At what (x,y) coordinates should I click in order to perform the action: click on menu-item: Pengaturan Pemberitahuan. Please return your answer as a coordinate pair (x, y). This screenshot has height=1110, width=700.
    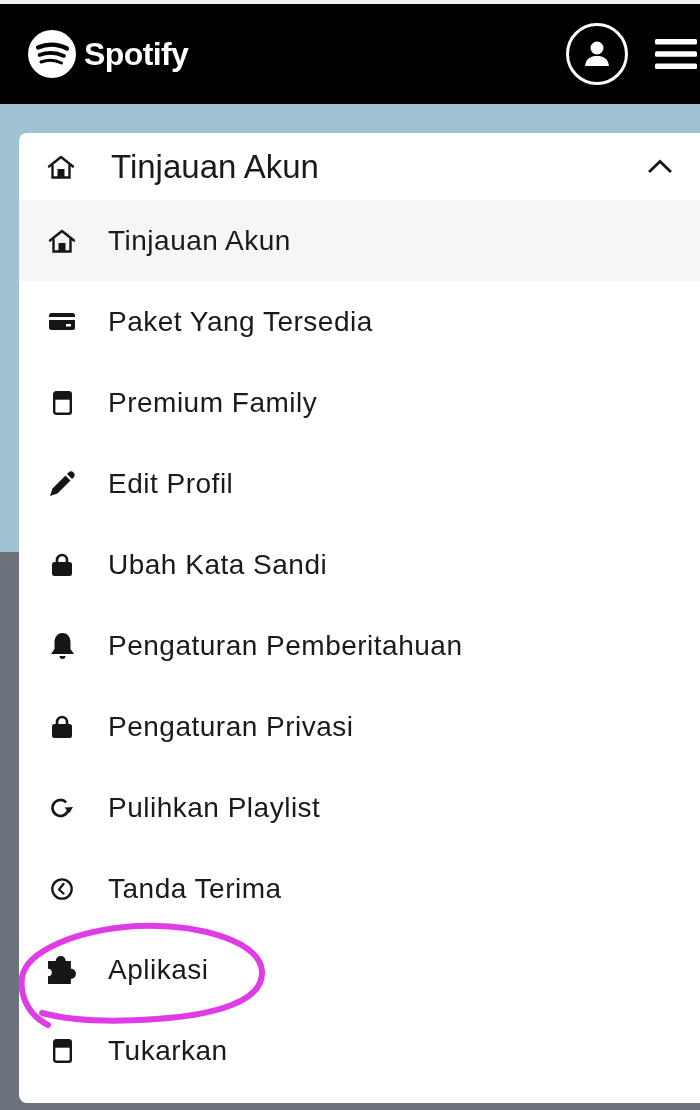
    Looking at the image, I should click on (359, 645).